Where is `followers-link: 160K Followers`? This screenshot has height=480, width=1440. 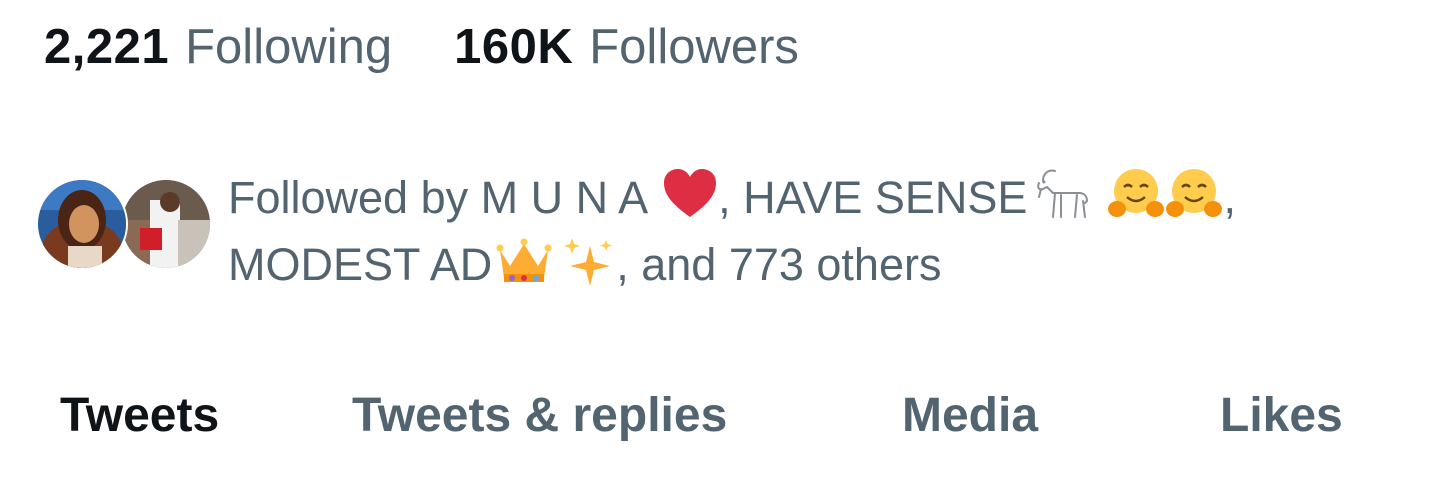 followers-link: 160K Followers is located at coordinates (626, 47).